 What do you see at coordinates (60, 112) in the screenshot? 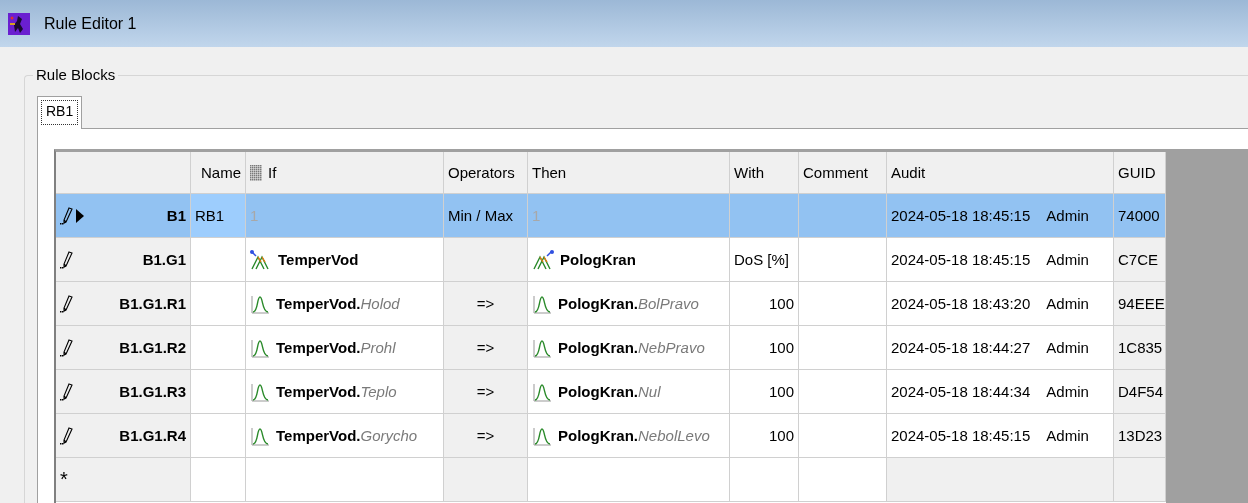
I see `tab: RB1` at bounding box center [60, 112].